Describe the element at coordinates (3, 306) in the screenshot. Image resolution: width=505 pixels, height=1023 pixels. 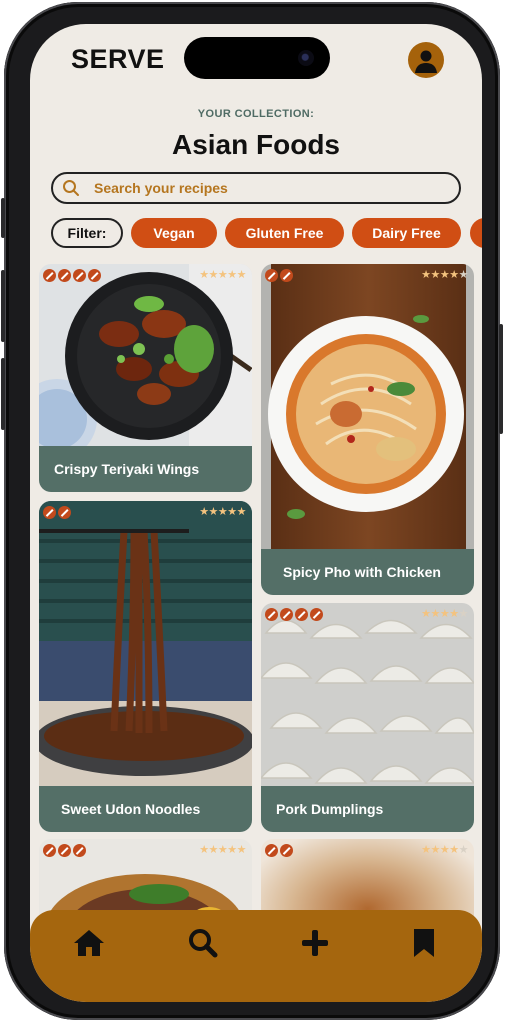
I see `volume-up-button` at that location.